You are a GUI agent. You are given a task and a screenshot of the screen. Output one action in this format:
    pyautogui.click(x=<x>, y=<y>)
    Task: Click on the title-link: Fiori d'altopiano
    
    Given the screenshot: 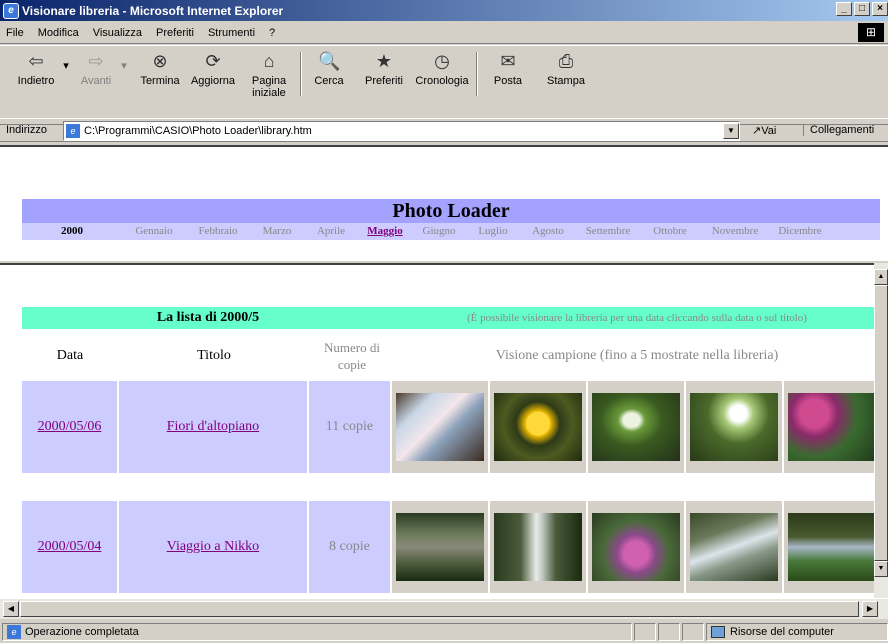 What is the action you would take?
    pyautogui.click(x=213, y=427)
    